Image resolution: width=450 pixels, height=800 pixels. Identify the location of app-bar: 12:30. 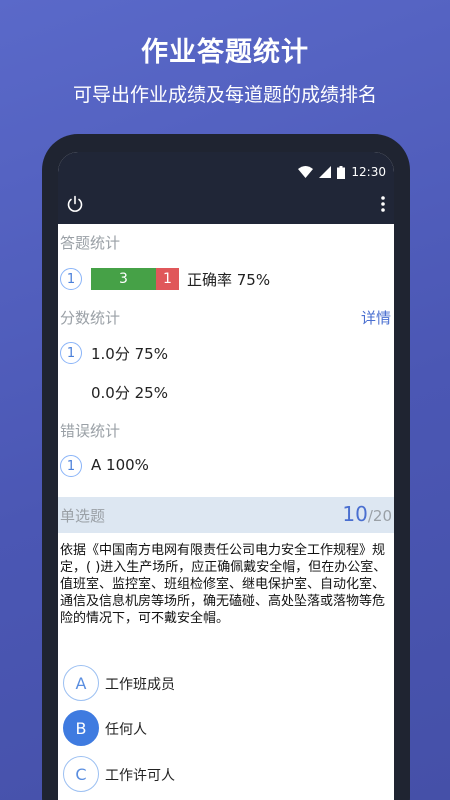
(226, 188).